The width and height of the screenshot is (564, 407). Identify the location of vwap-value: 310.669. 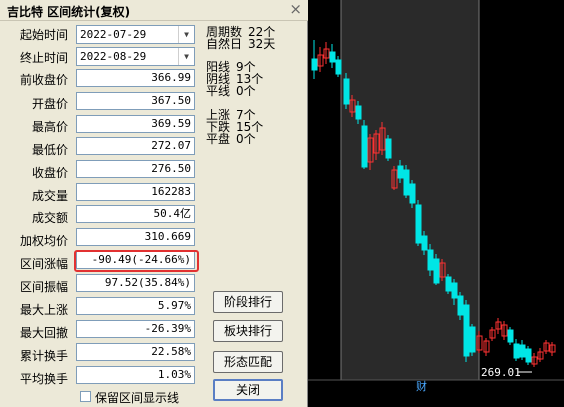
(135, 237).